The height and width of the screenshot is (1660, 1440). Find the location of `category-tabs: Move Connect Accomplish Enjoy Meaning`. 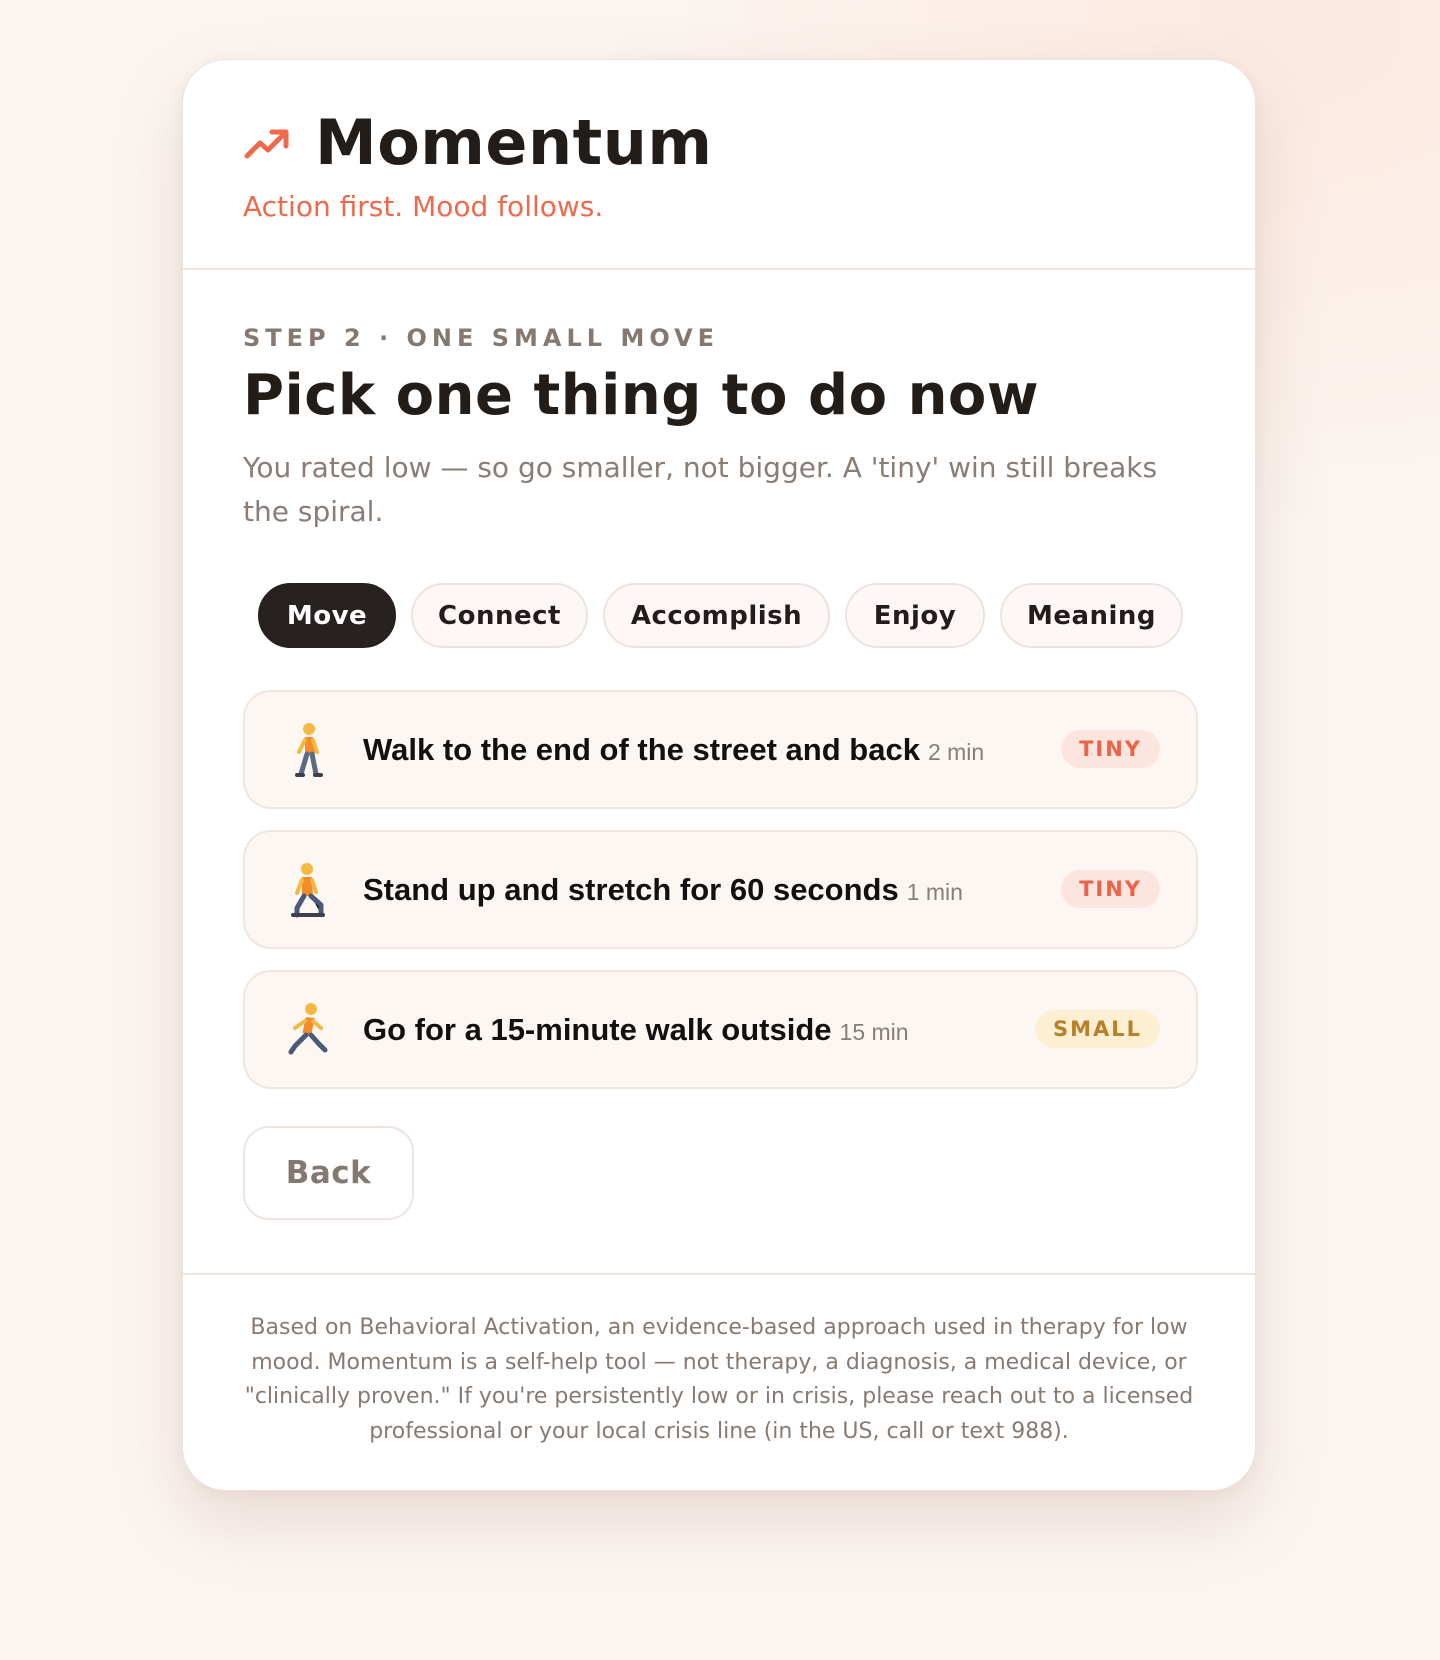

category-tabs: Move Connect Accomplish Enjoy Meaning is located at coordinates (720, 615).